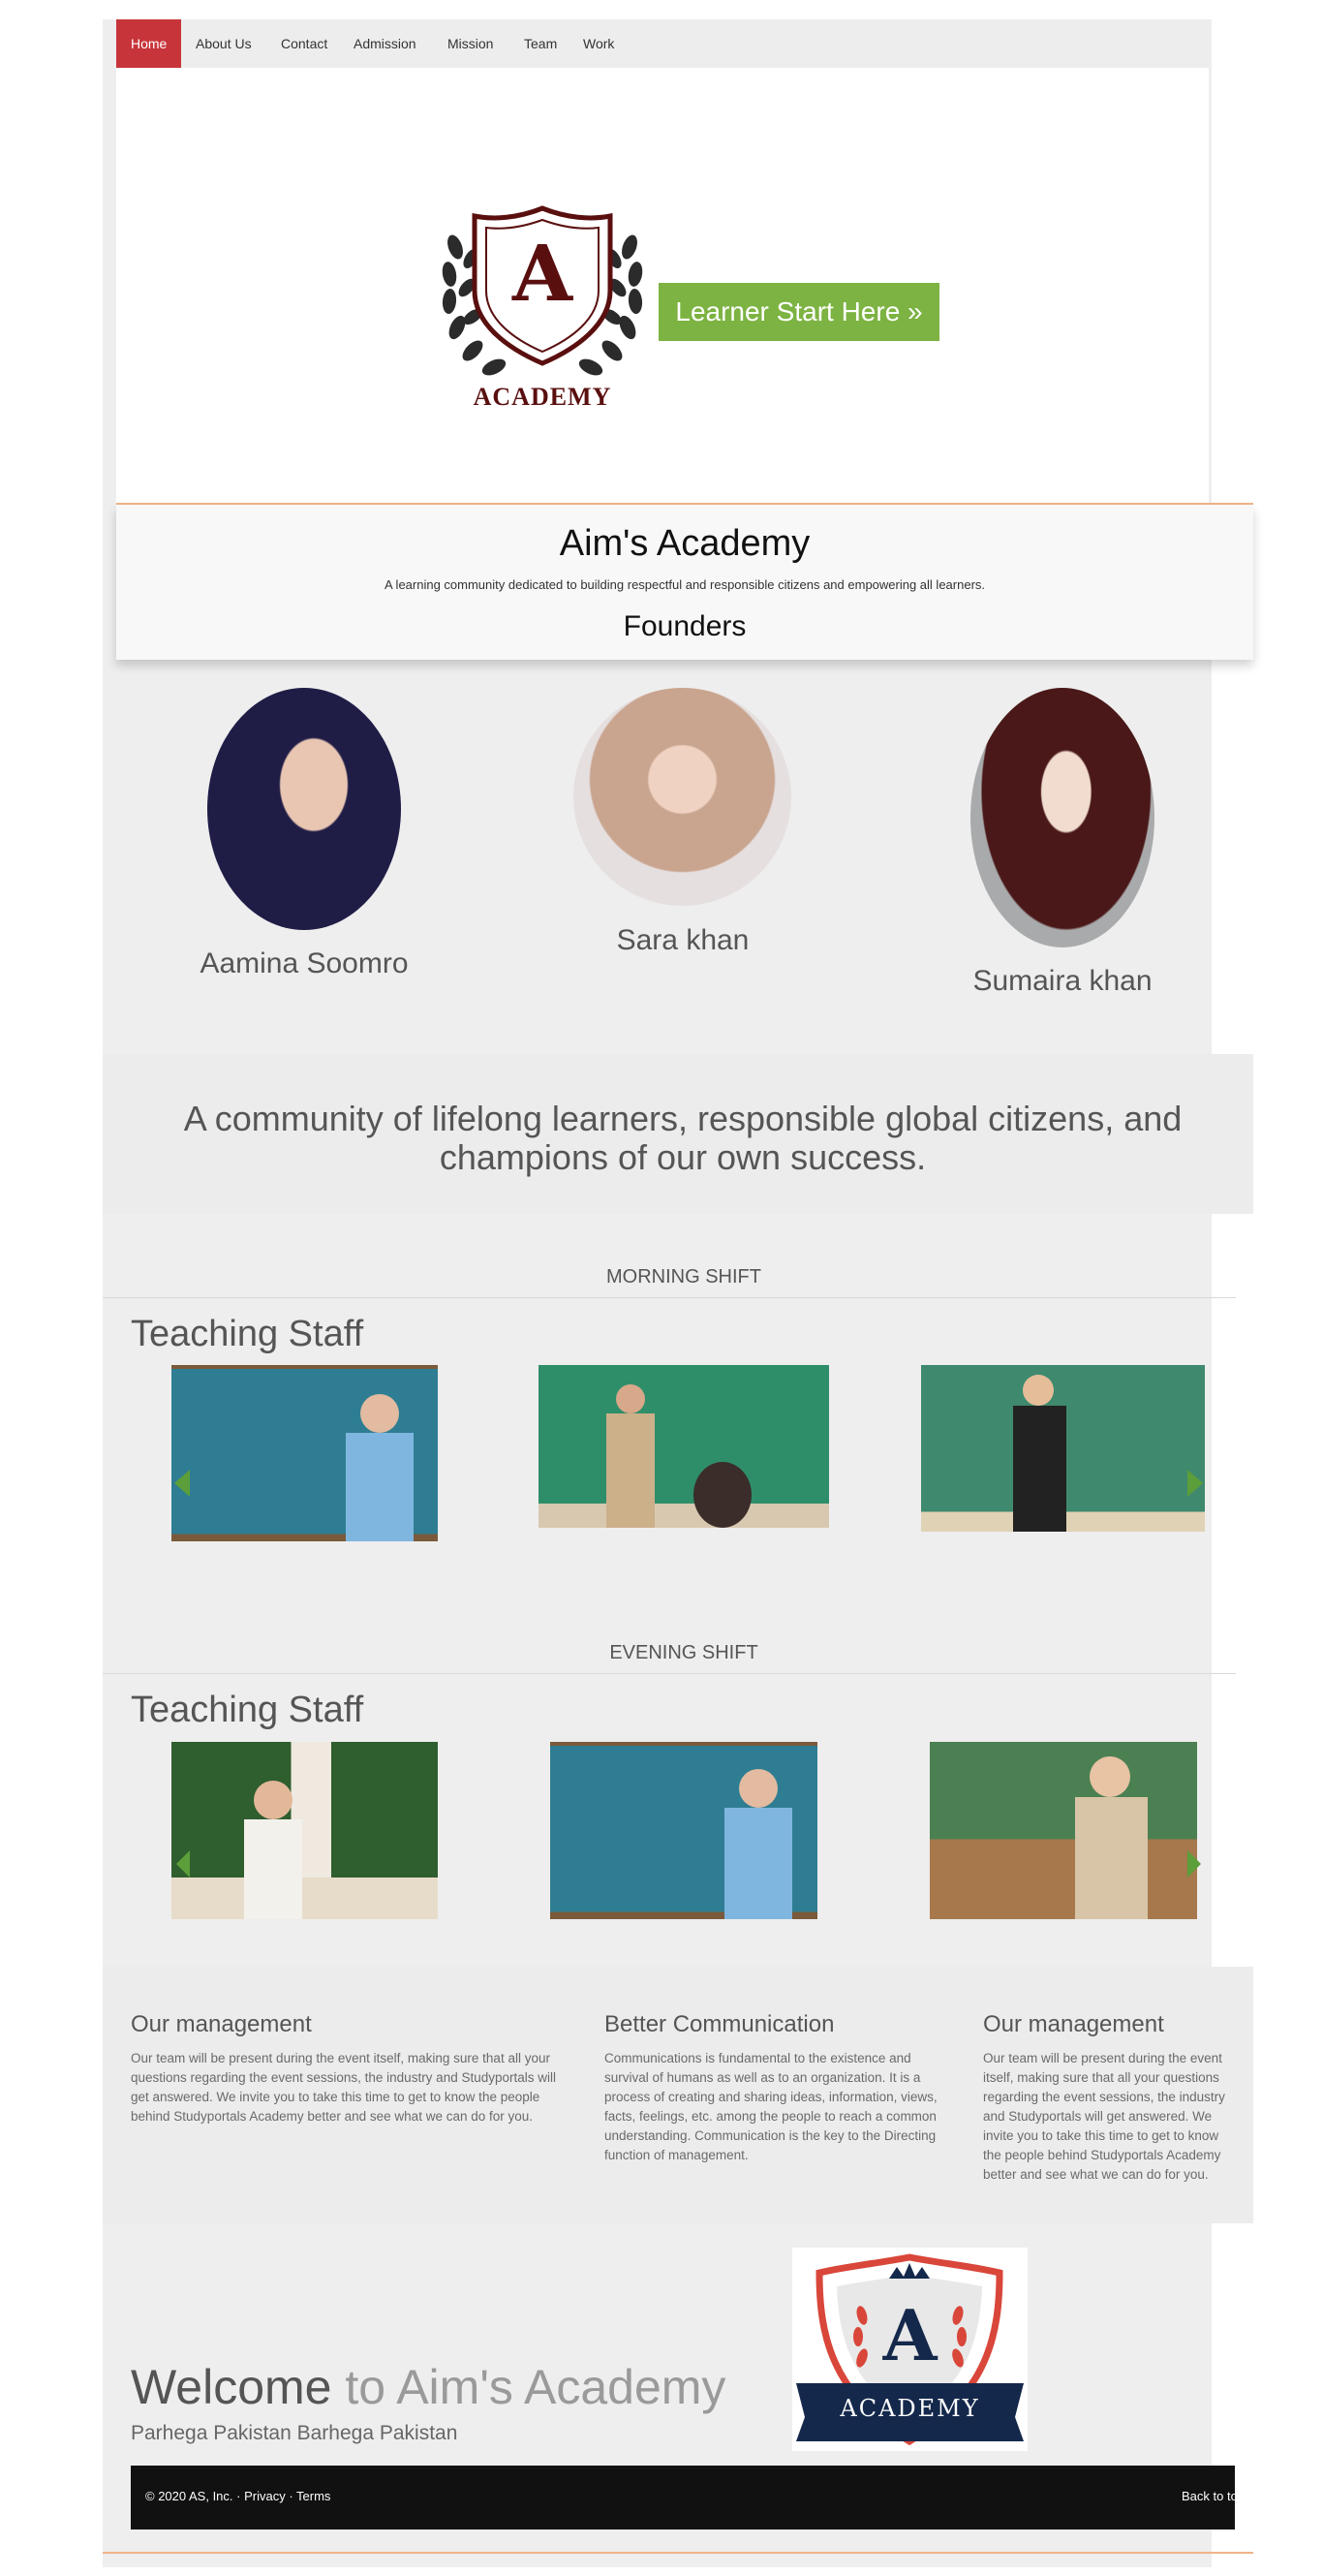  I want to click on evening-divider, so click(669, 1673).